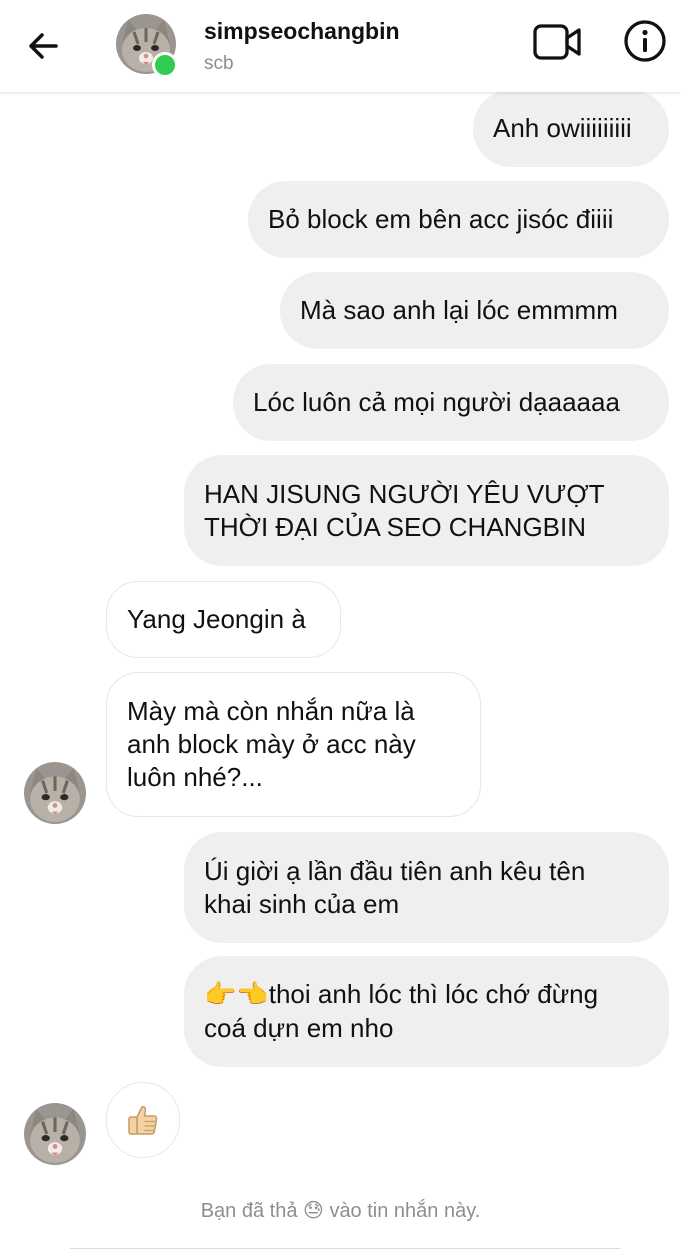  What do you see at coordinates (340, 46) in the screenshot?
I see `chat-header: simpseochangbin scb` at bounding box center [340, 46].